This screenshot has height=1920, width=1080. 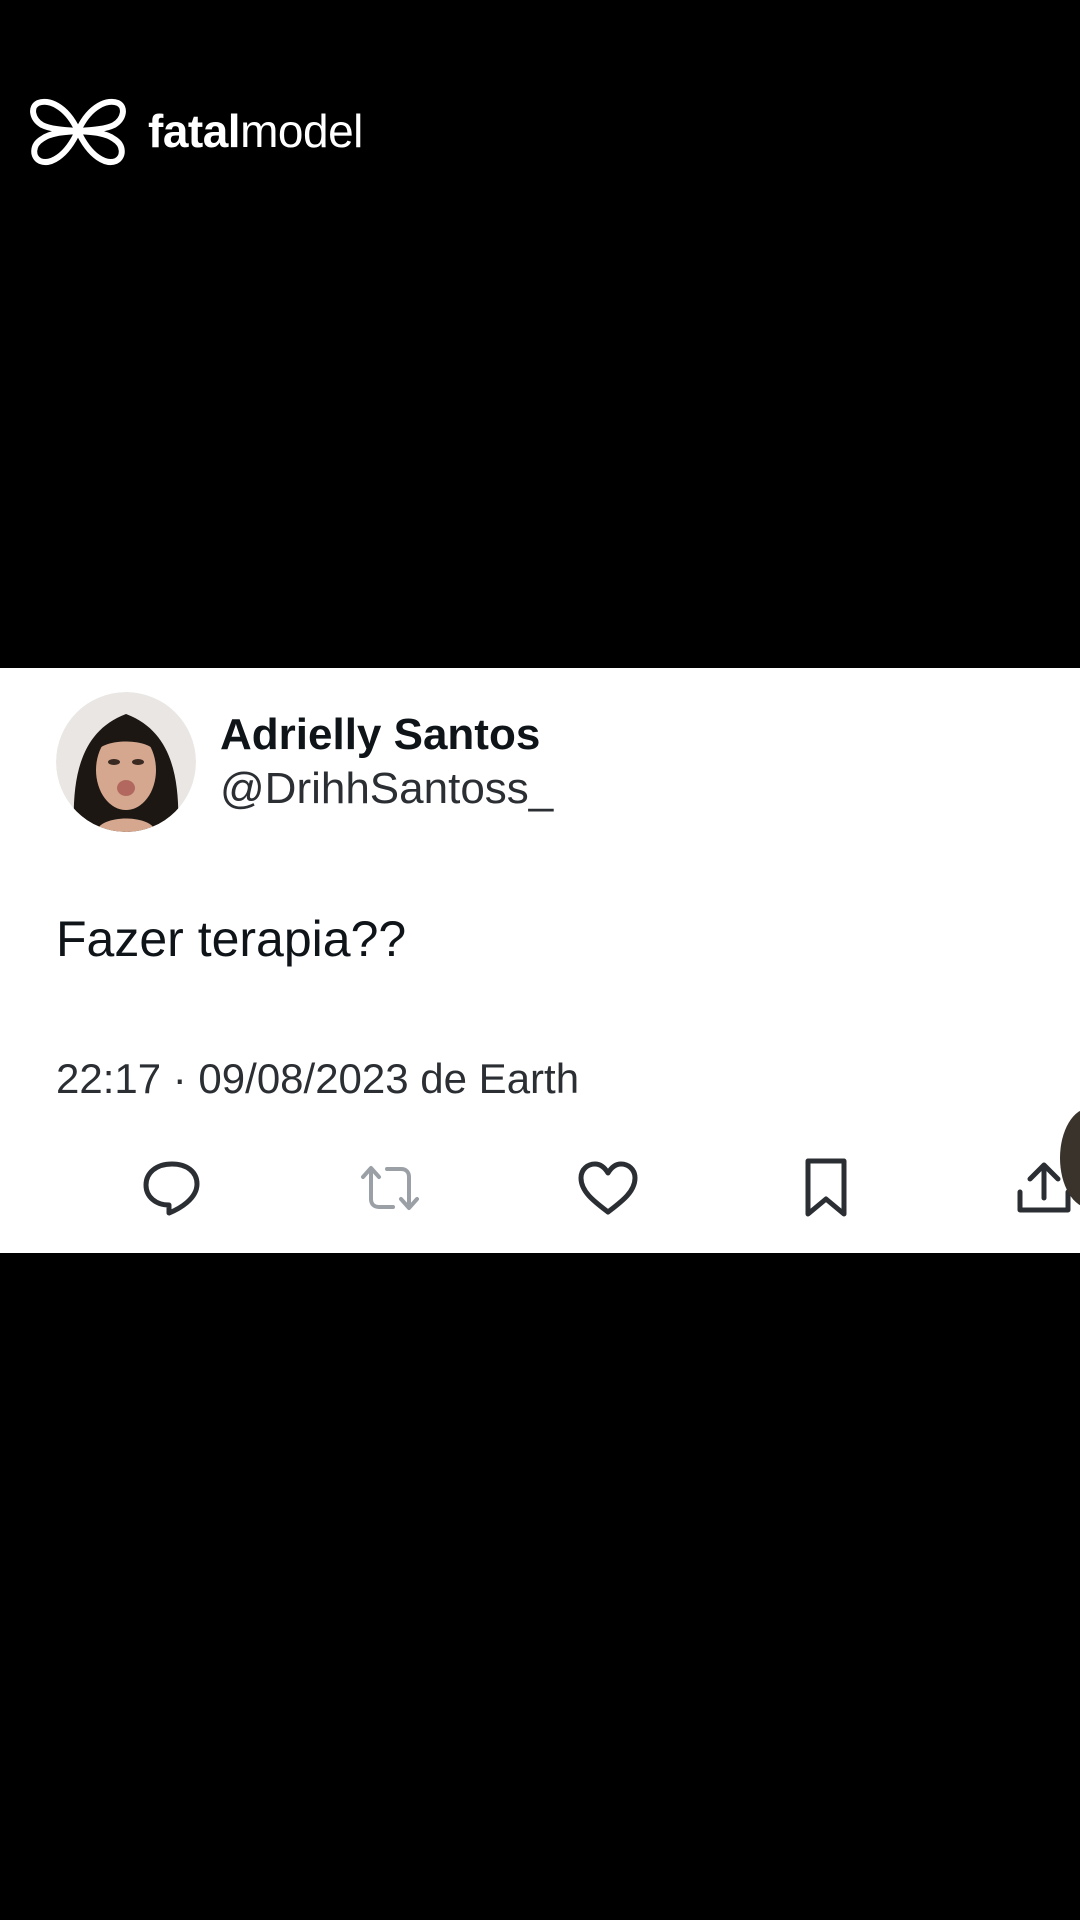 I want to click on reply-icon, so click(x=171, y=1188).